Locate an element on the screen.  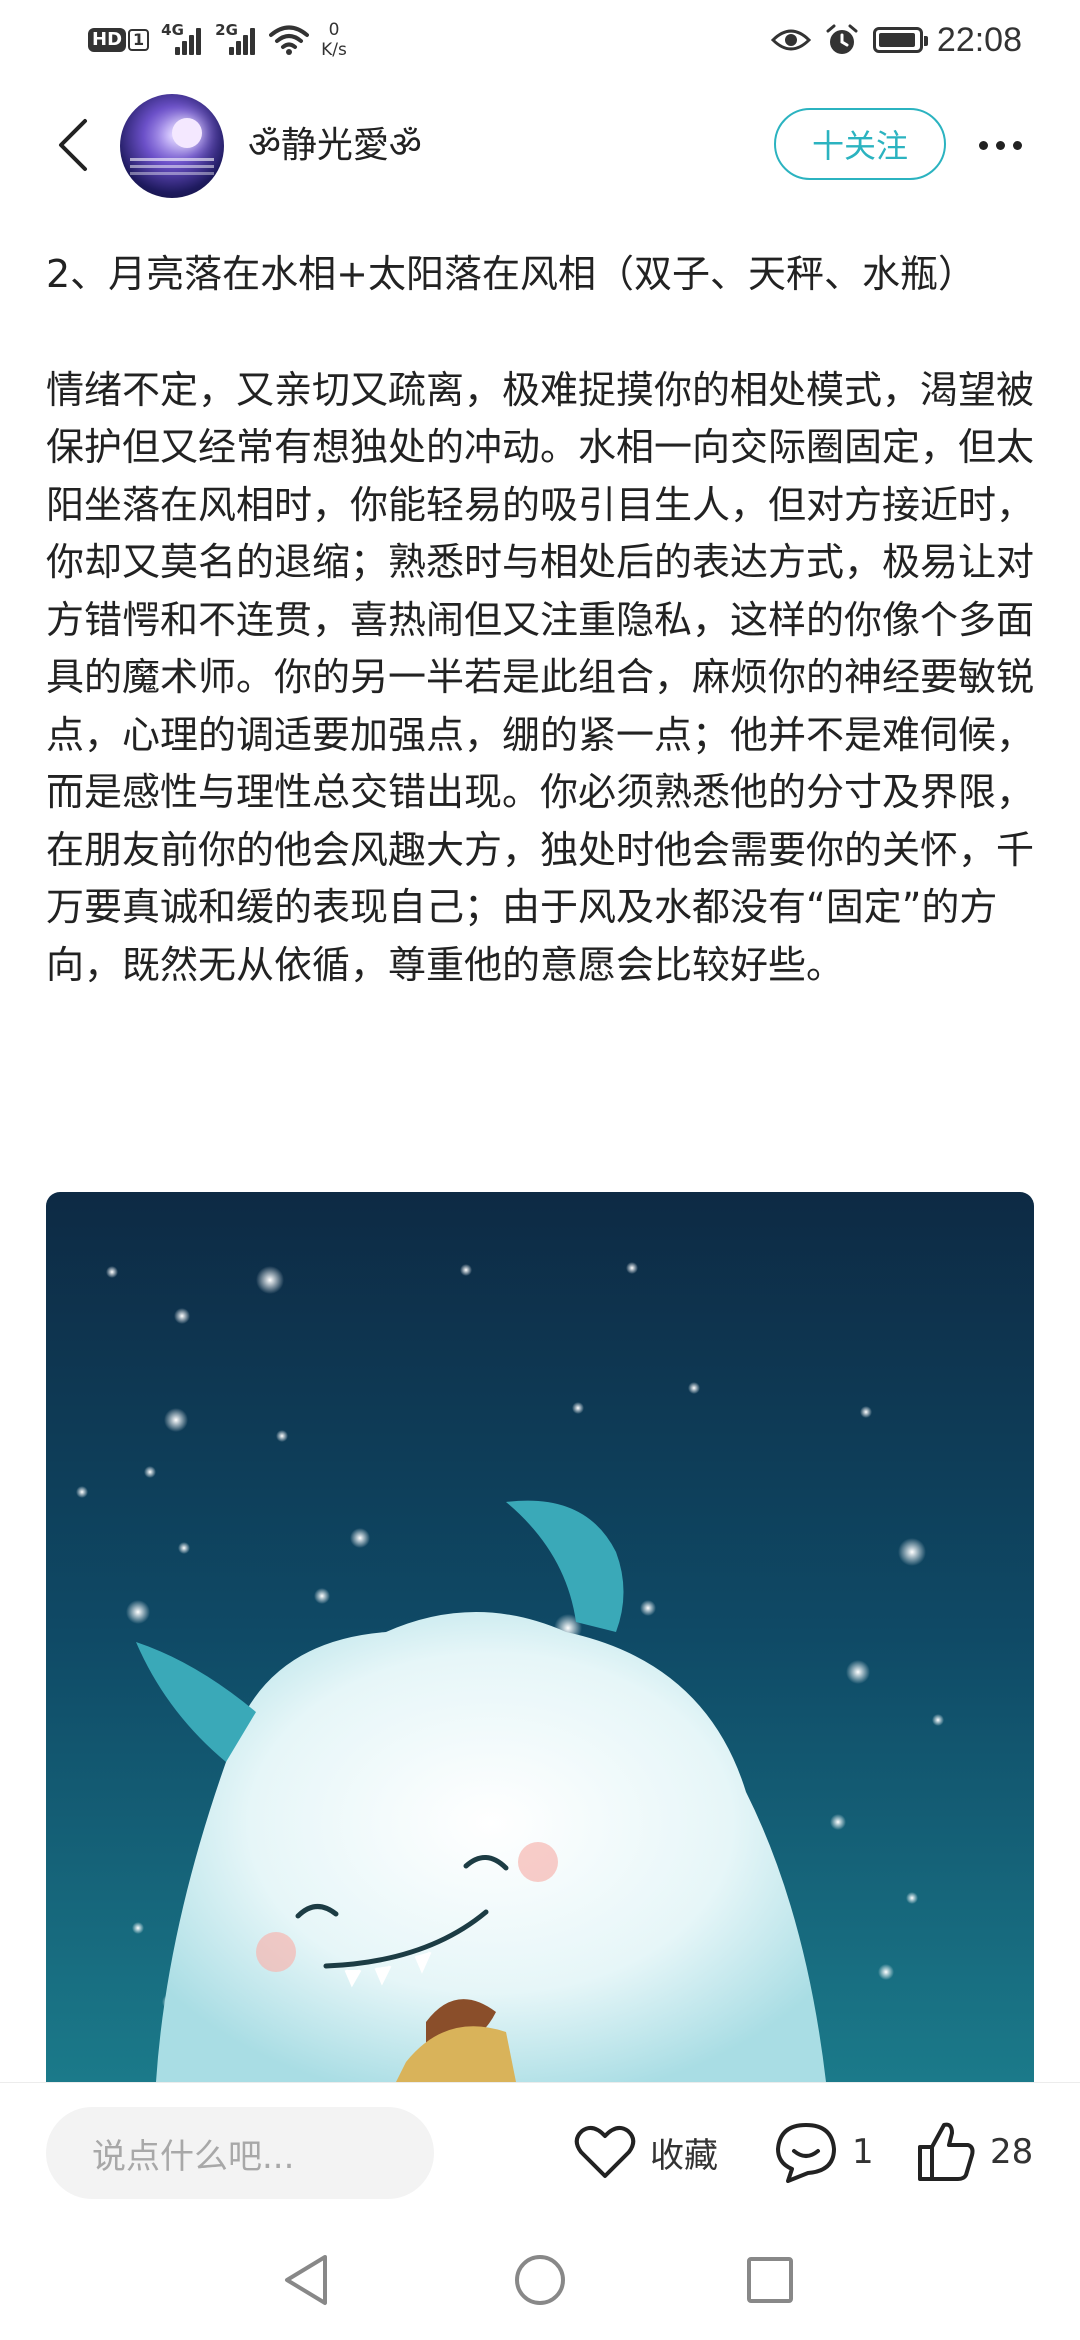
alarm-icon is located at coordinates (842, 39).